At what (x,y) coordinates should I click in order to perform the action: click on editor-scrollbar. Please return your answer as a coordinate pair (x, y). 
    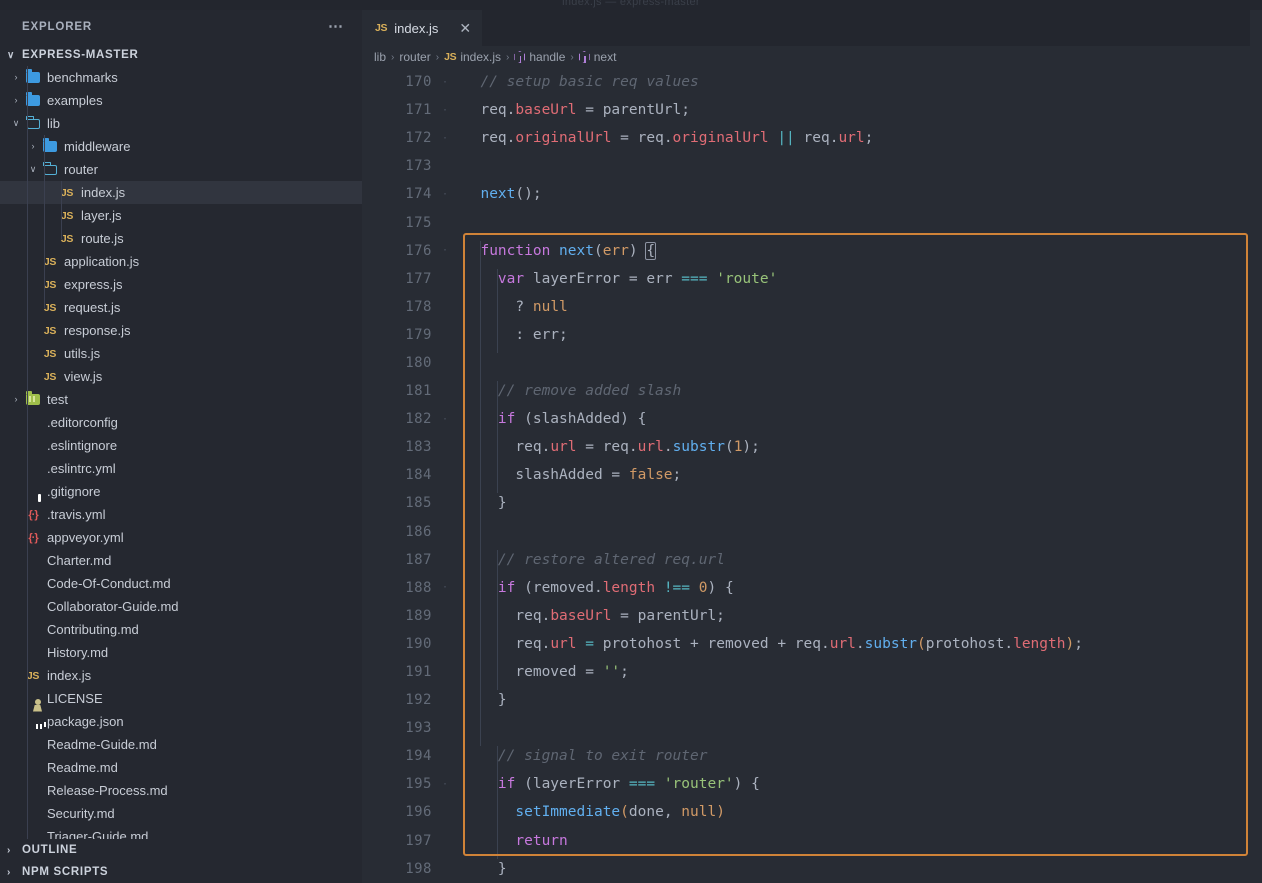
    Looking at the image, I should click on (1256, 446).